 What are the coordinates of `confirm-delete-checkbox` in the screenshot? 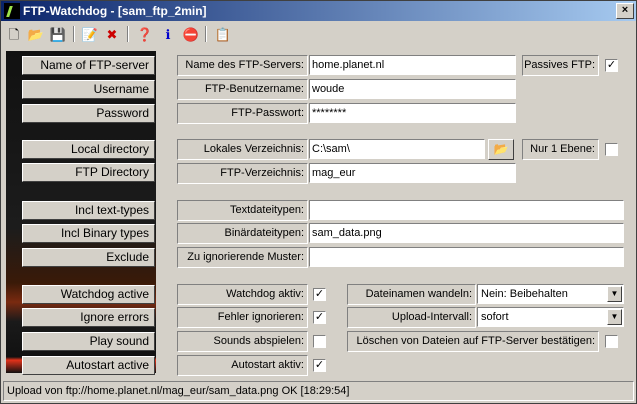 It's located at (611, 341).